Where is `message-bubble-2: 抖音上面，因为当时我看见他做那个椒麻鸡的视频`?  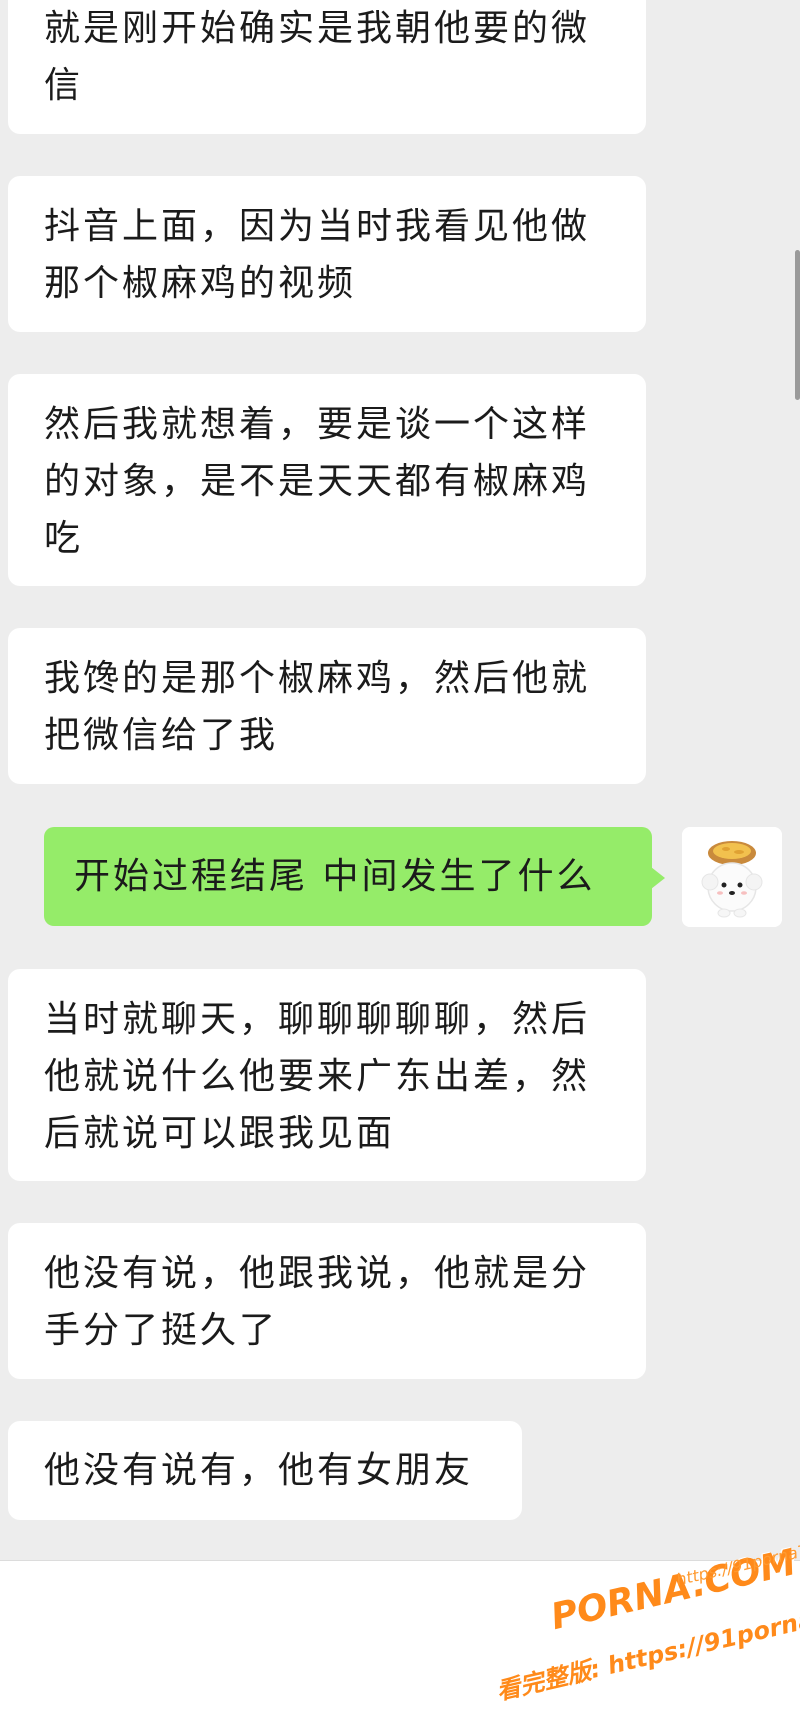
message-bubble-2: 抖音上面，因为当时我看见他做那个椒麻鸡的视频 is located at coordinates (327, 254).